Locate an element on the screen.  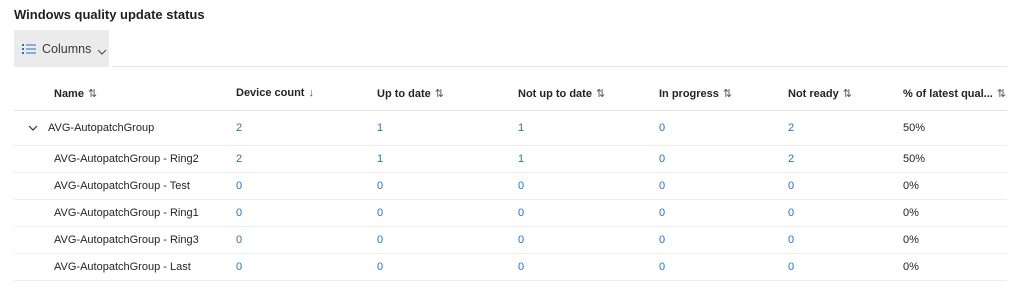
col-header-in-progress: In progress ⇅ is located at coordinates (723, 93).